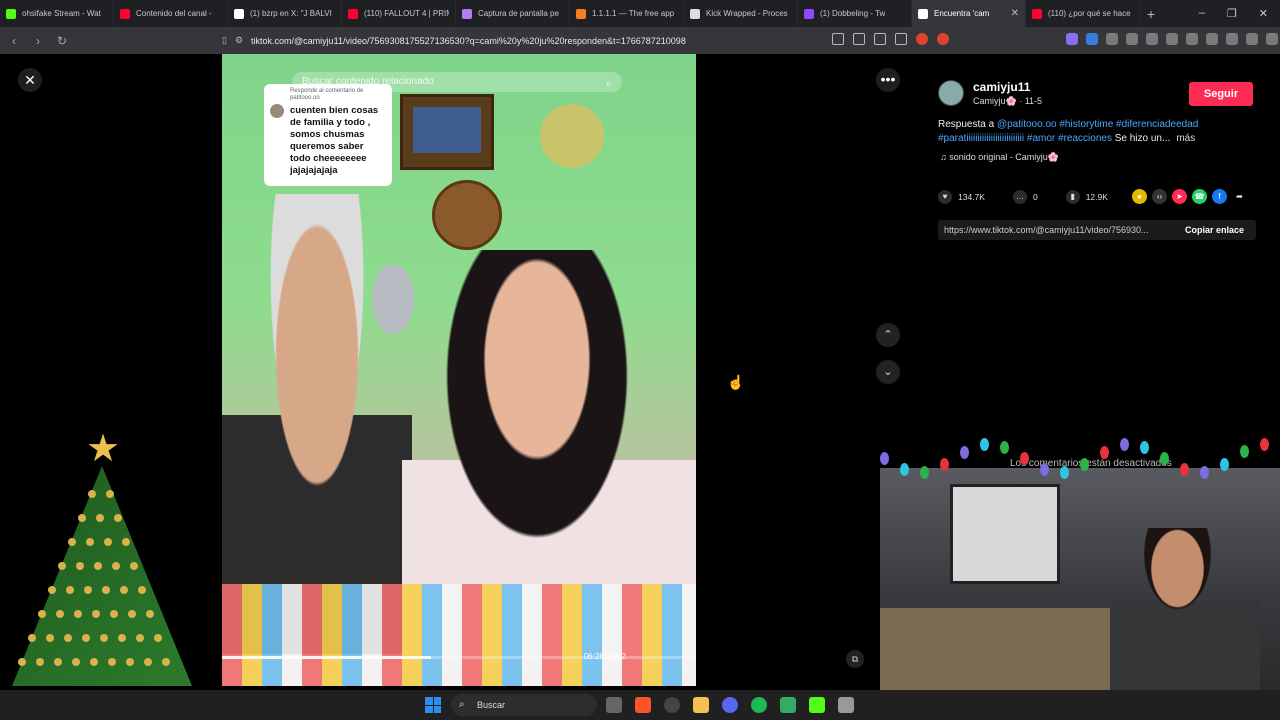 This screenshot has height=720, width=1280. I want to click on minimize-button: –, so click(1202, 13).